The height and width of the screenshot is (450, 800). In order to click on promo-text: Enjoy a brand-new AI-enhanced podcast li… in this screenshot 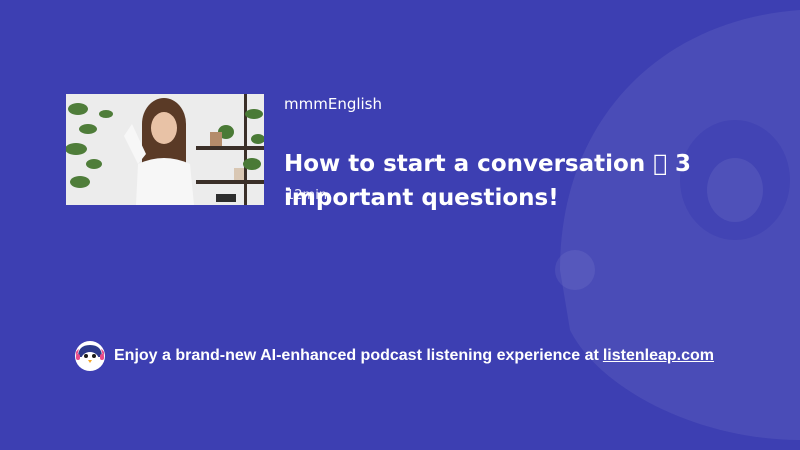, I will do `click(356, 355)`.